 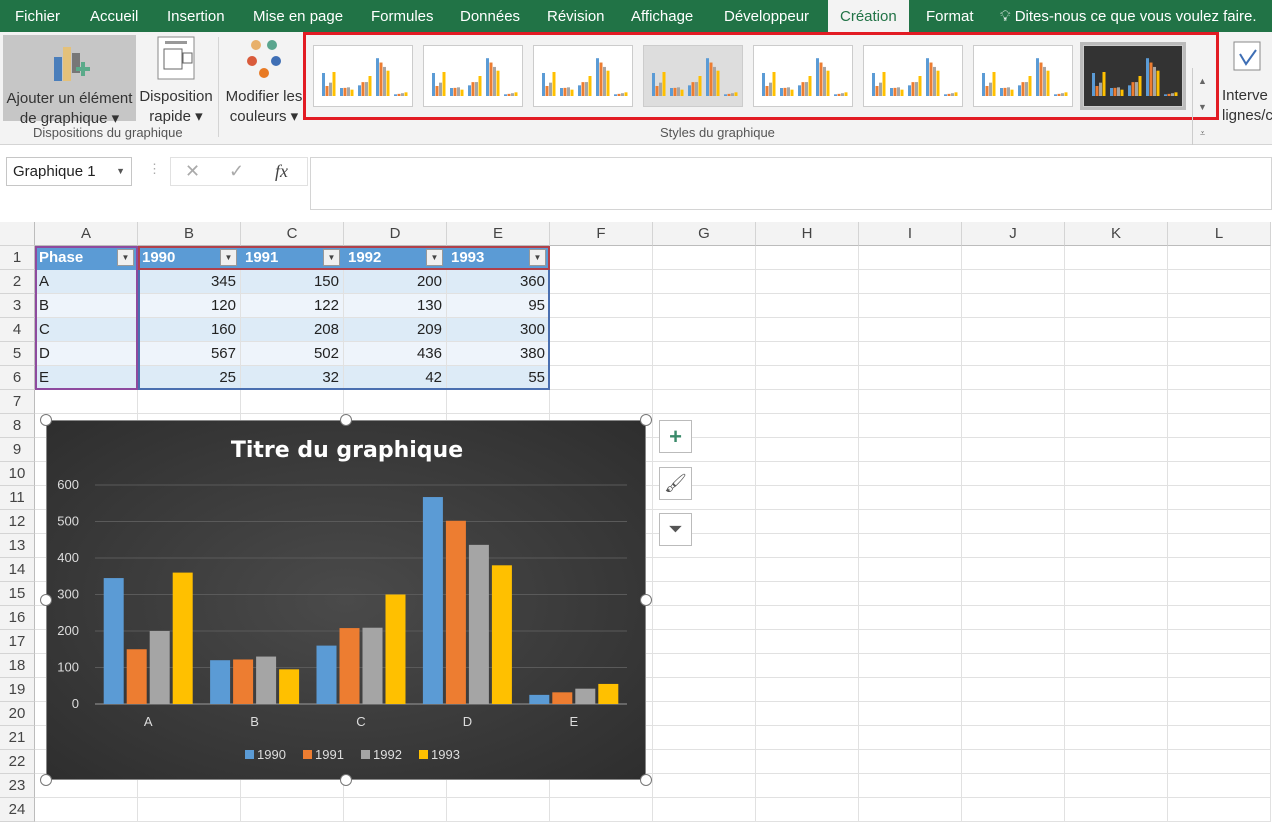 What do you see at coordinates (910, 762) in the screenshot?
I see `cell-I22` at bounding box center [910, 762].